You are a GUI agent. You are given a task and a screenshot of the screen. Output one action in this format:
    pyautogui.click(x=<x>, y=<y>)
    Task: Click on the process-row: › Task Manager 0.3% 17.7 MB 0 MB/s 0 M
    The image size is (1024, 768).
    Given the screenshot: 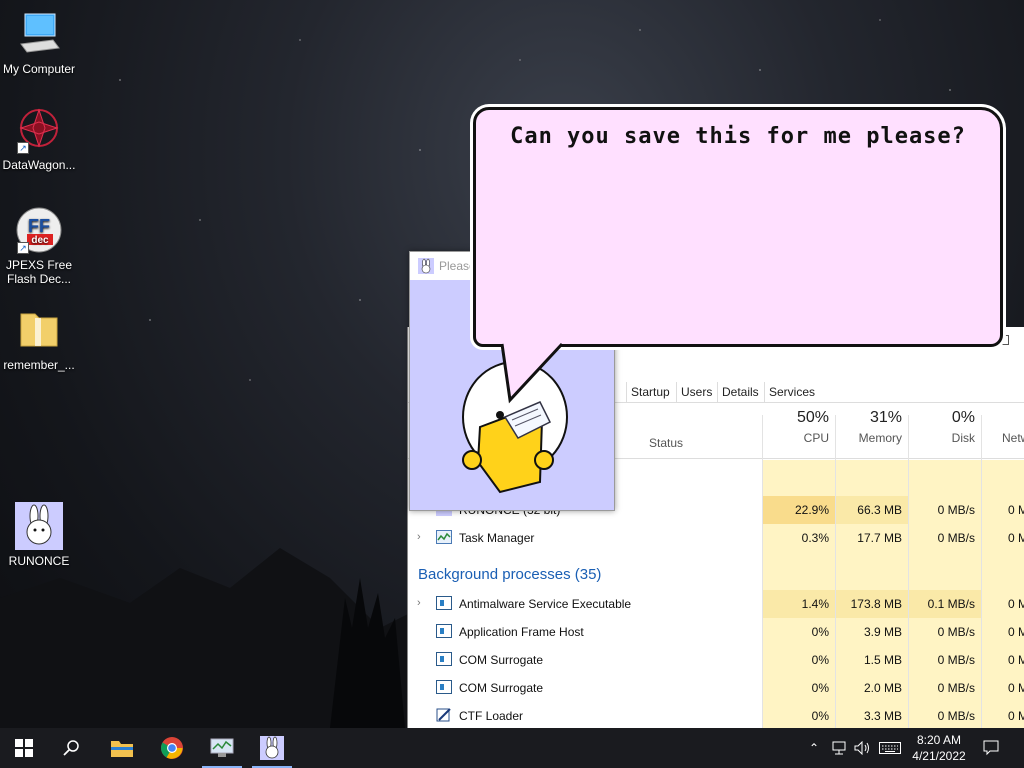 What is the action you would take?
    pyautogui.click(x=716, y=538)
    